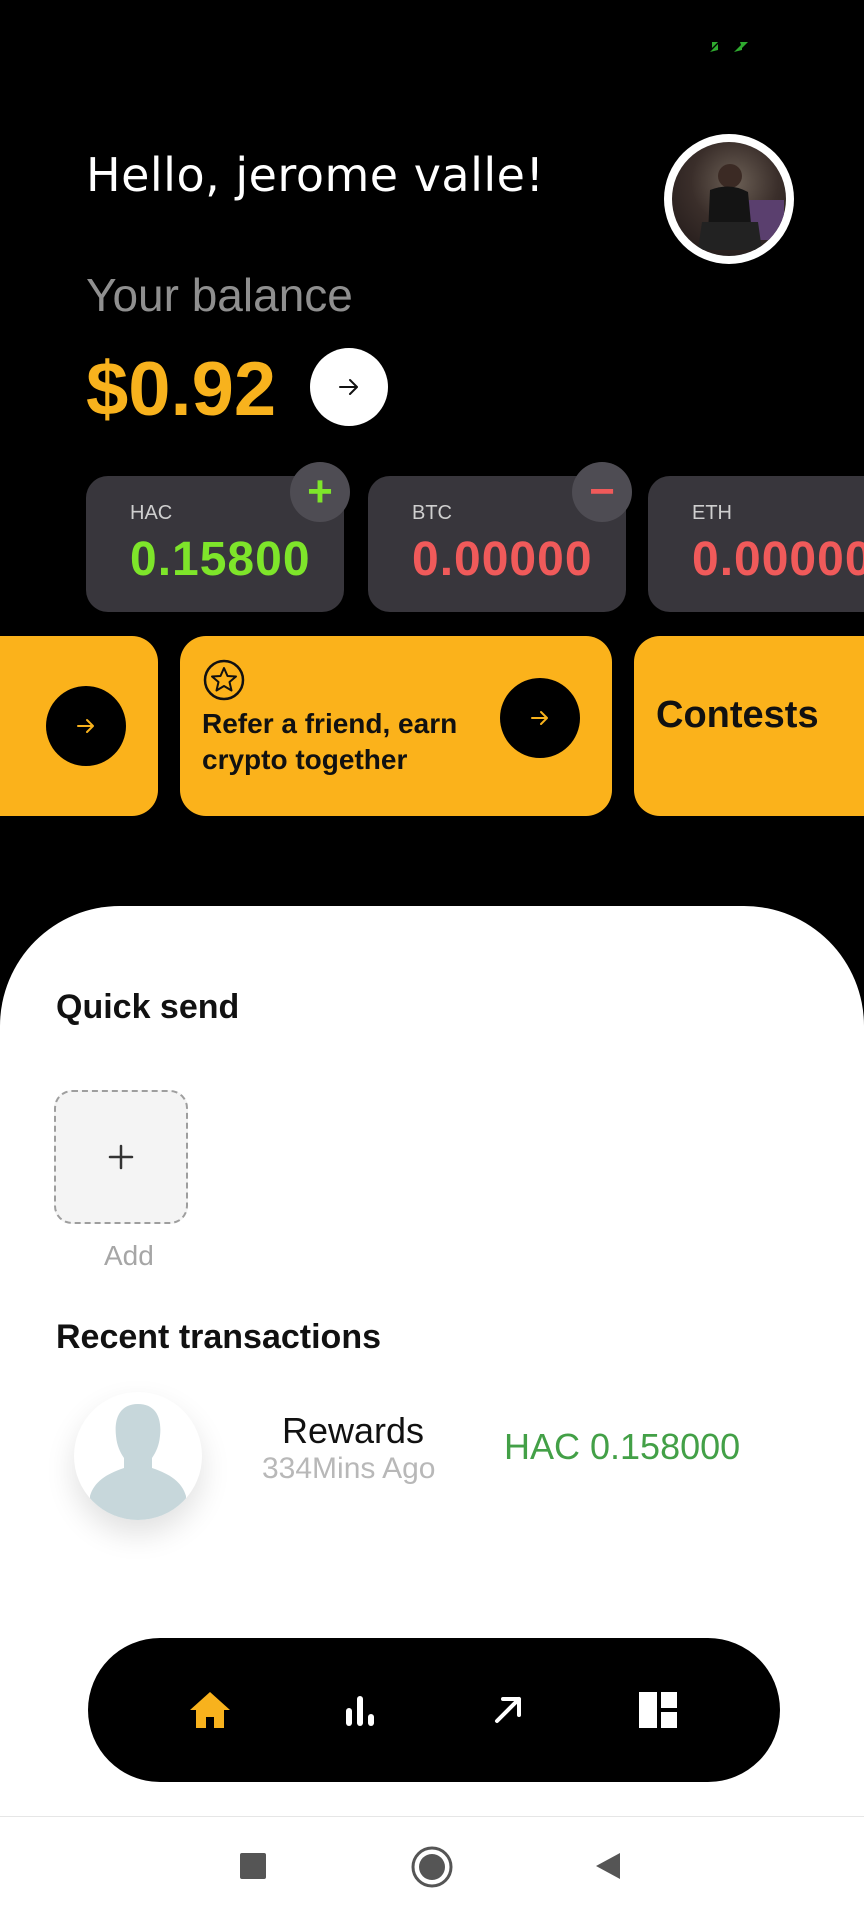 This screenshot has width=864, height=1921. I want to click on user-placeholder-icon, so click(138, 1462).